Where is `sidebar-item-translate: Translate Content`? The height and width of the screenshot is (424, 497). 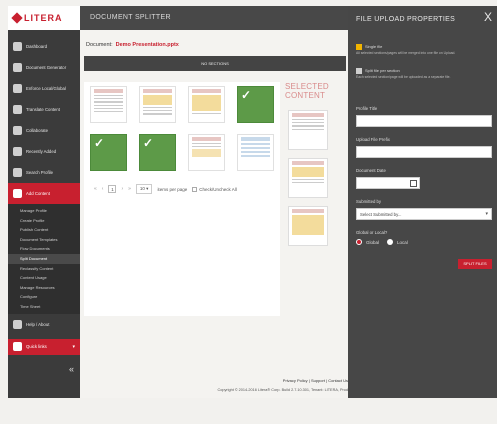
sidebar-item-translate: Translate Content is located at coordinates (44, 109).